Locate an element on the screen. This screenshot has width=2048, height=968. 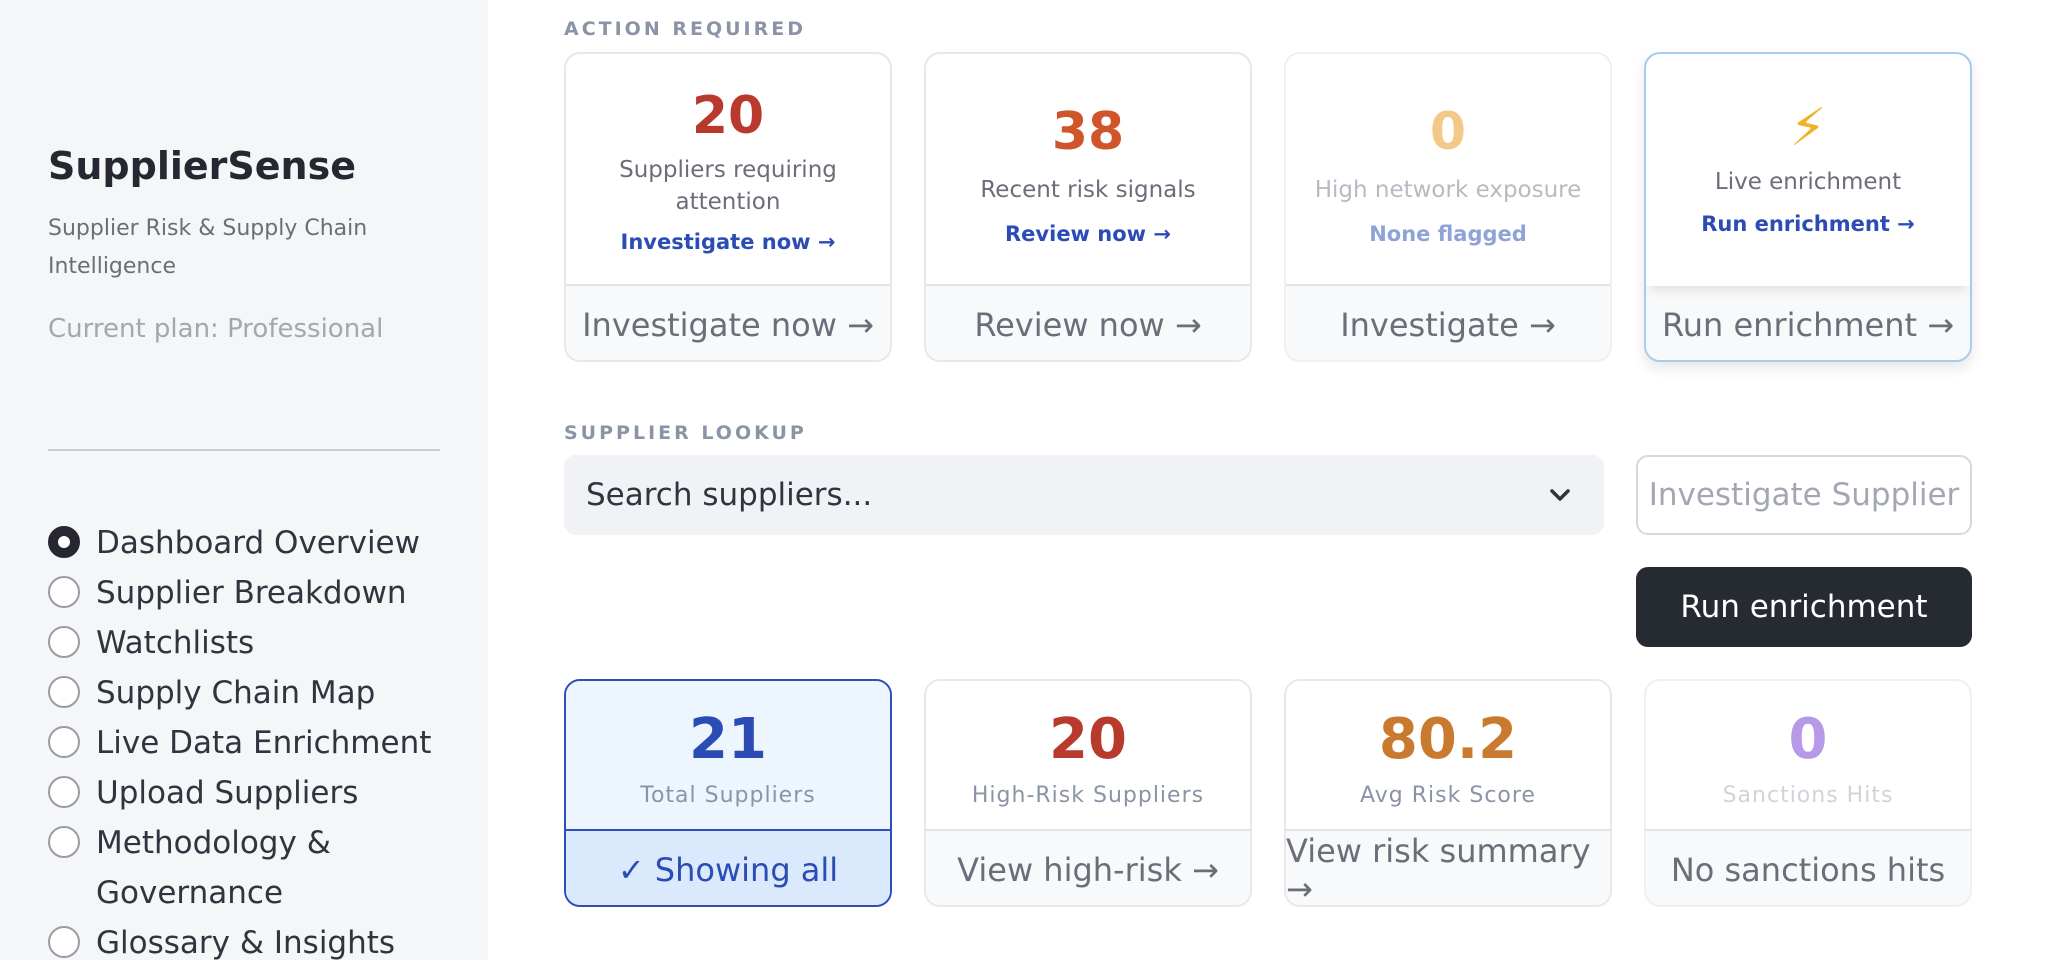
card-link: Run enrichment → is located at coordinates (1808, 224).